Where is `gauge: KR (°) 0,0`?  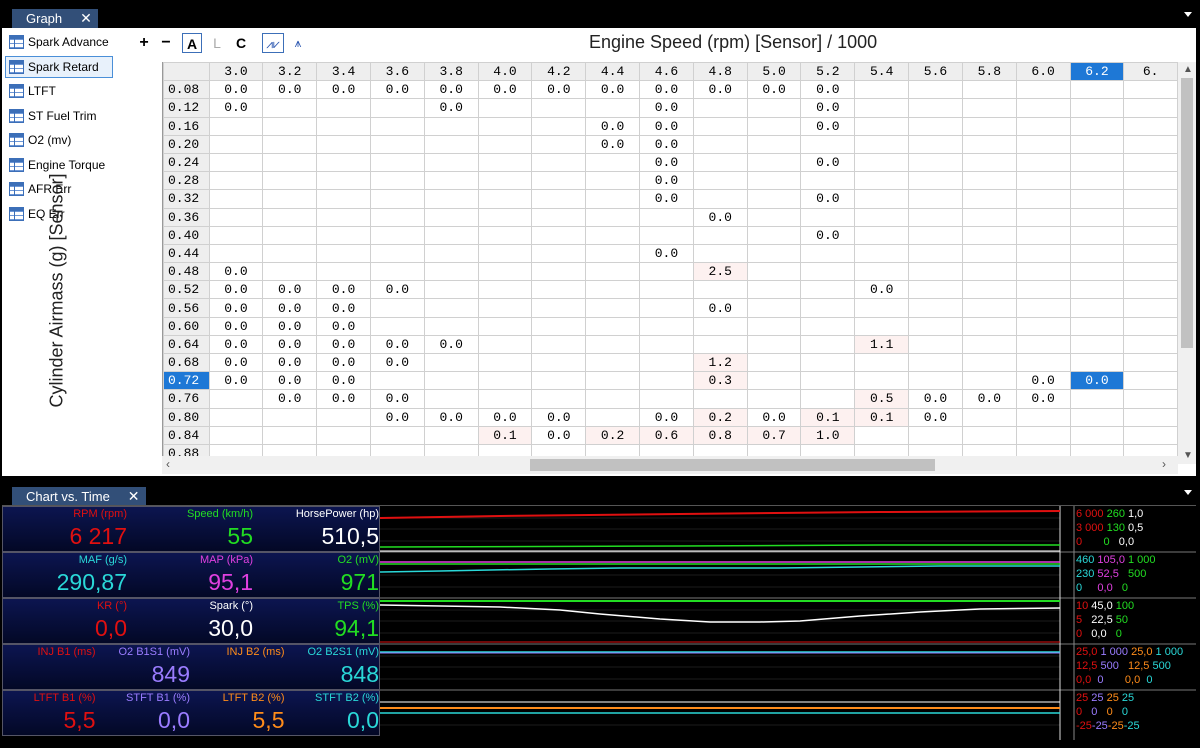 gauge: KR (°) 0,0 is located at coordinates (66, 622).